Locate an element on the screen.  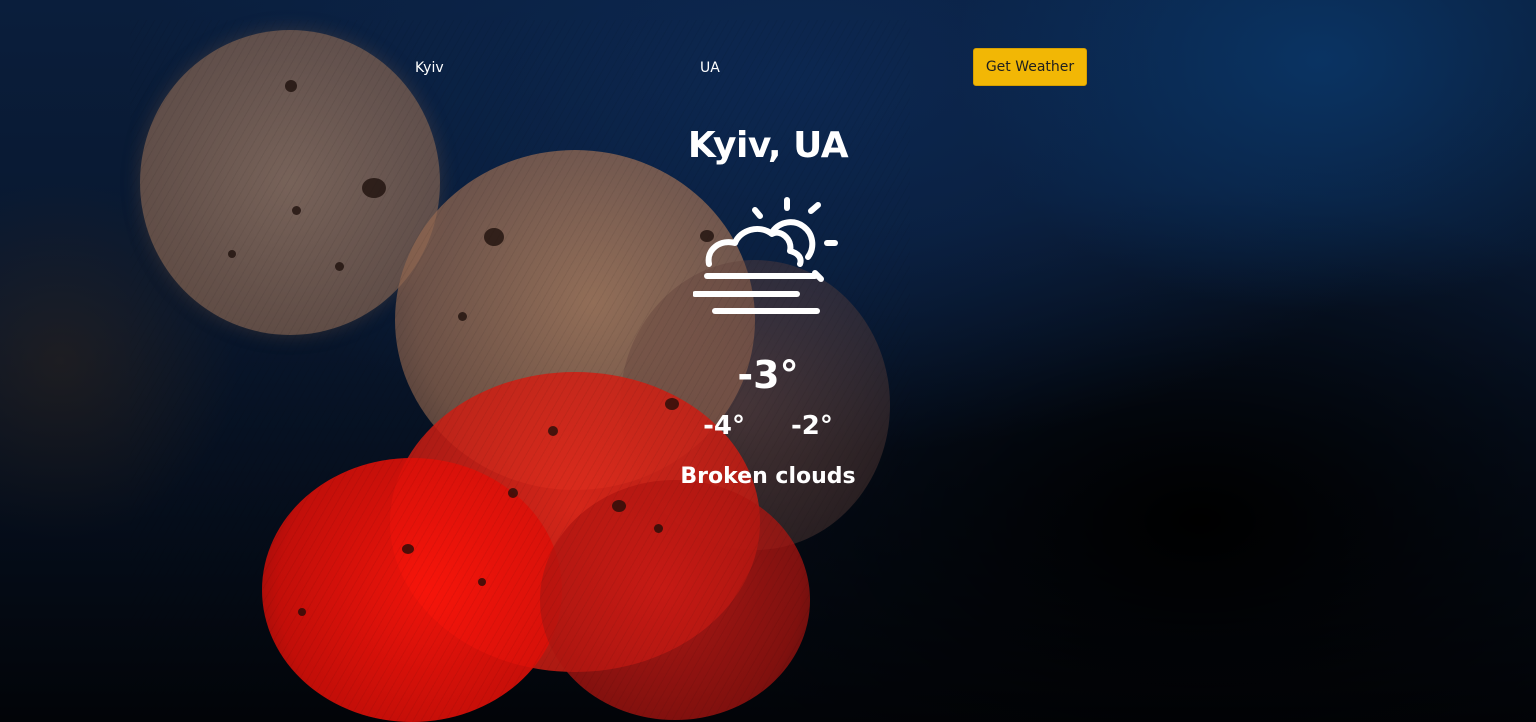
min-temperature: -4° is located at coordinates (724, 426).